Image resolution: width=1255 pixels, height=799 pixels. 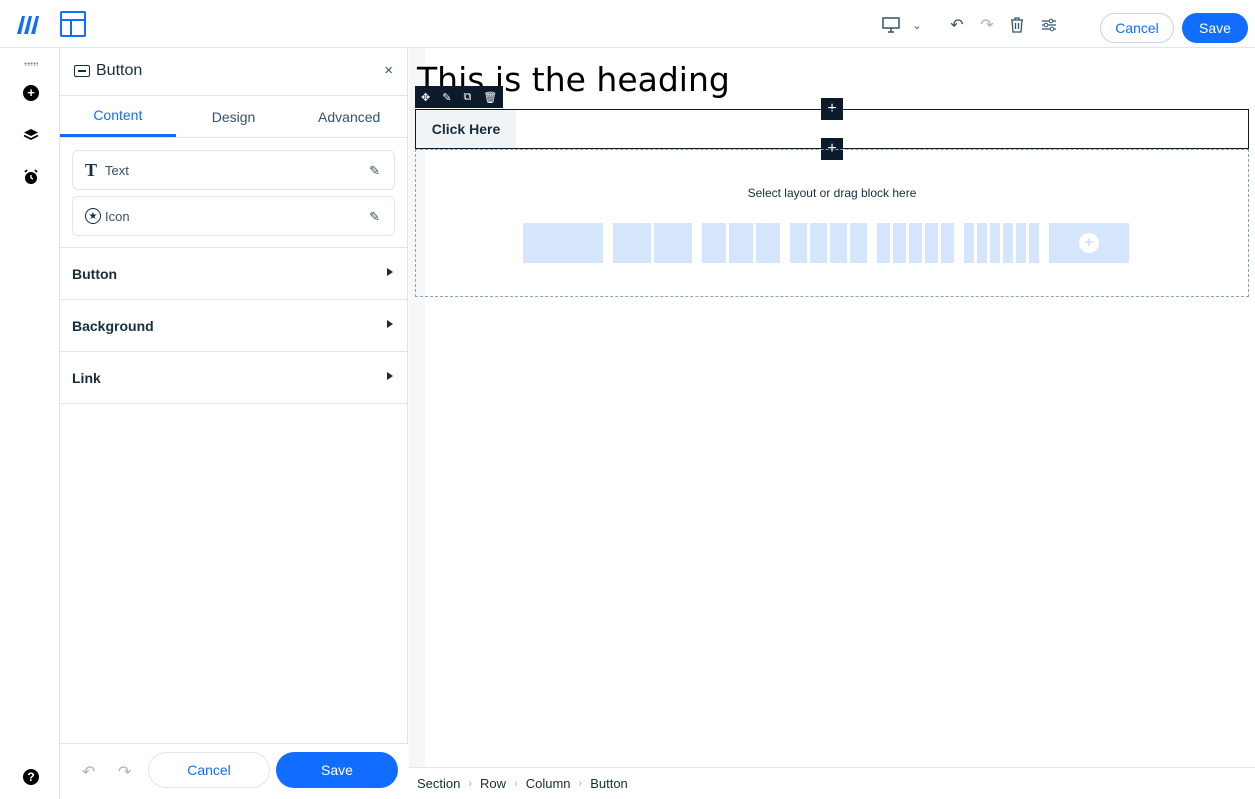 What do you see at coordinates (1215, 28) in the screenshot?
I see `save-button: Save` at bounding box center [1215, 28].